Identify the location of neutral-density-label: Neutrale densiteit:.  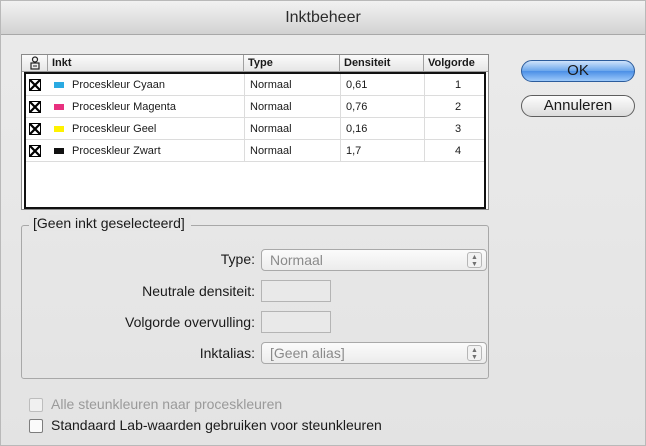
(198, 291).